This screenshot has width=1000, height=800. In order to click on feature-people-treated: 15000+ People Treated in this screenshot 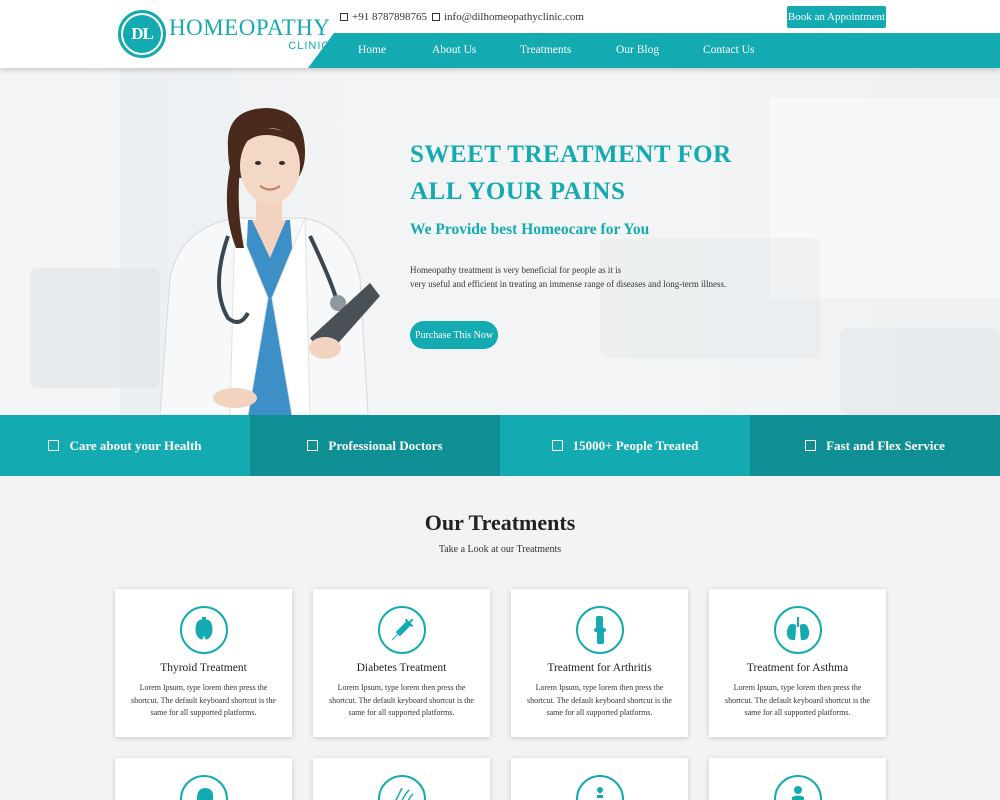, I will do `click(625, 445)`.